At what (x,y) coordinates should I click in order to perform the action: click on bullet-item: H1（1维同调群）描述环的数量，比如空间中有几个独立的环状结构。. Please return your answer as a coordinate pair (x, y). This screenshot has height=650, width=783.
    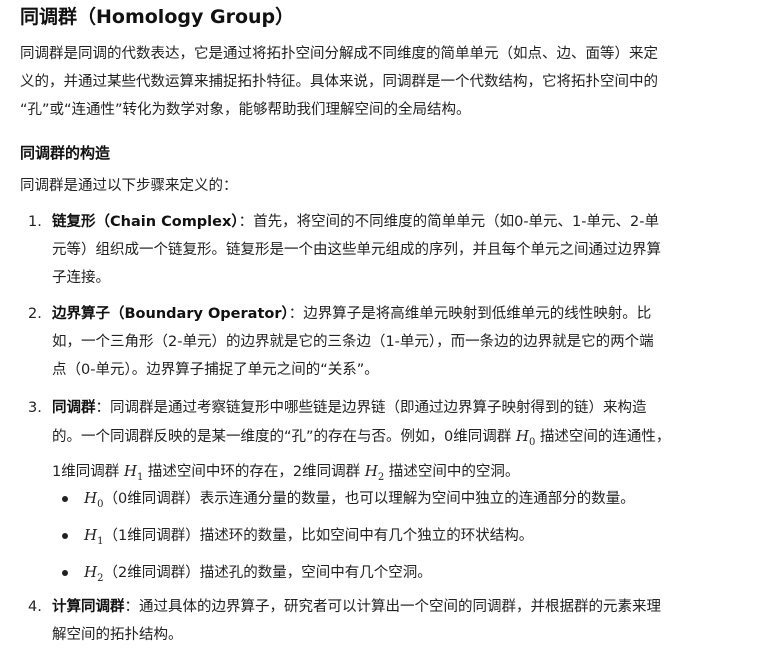
    Looking at the image, I should click on (402, 538).